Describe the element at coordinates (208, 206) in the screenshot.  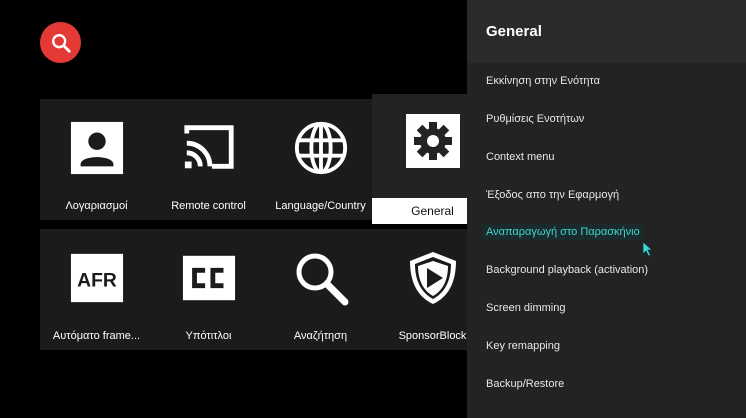
I see `tile-label: Remote control` at that location.